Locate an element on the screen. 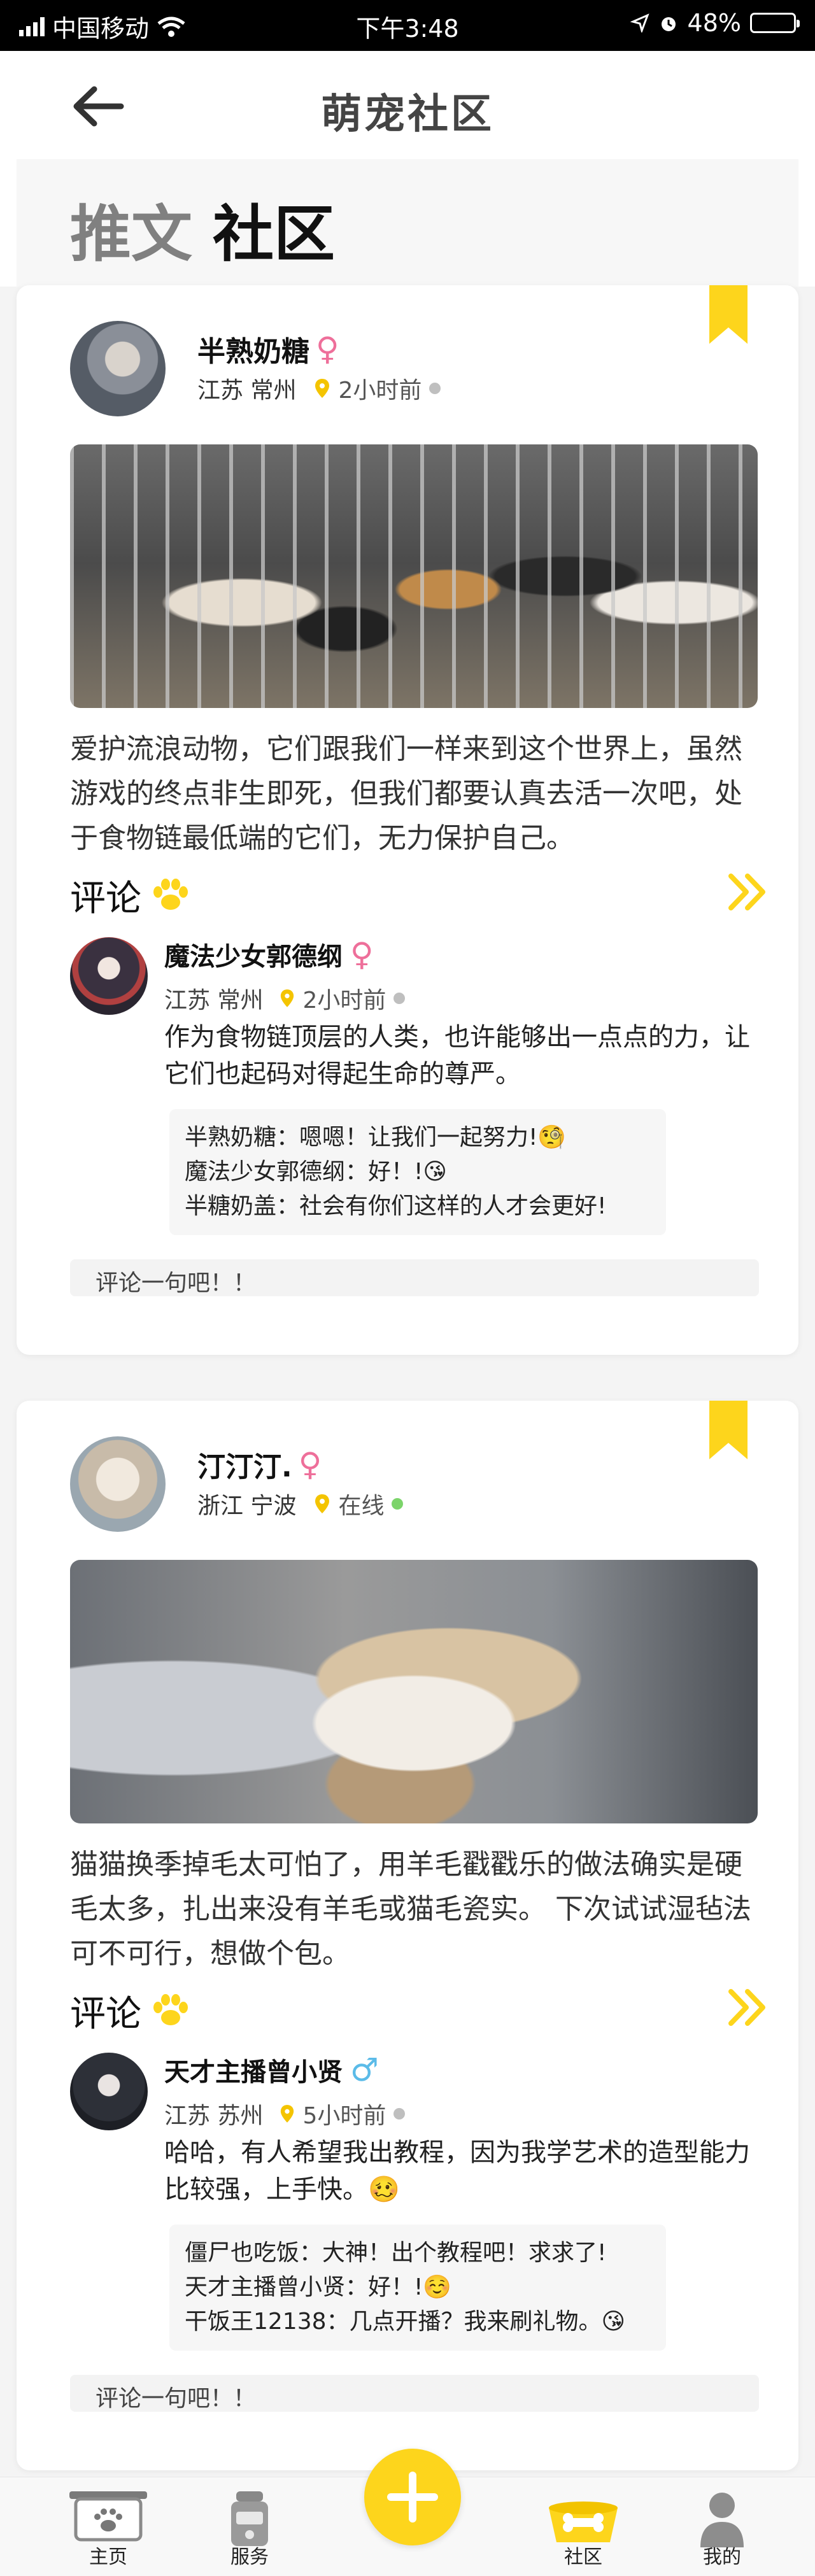 The width and height of the screenshot is (815, 2576). nav-community: 社区 is located at coordinates (583, 2526).